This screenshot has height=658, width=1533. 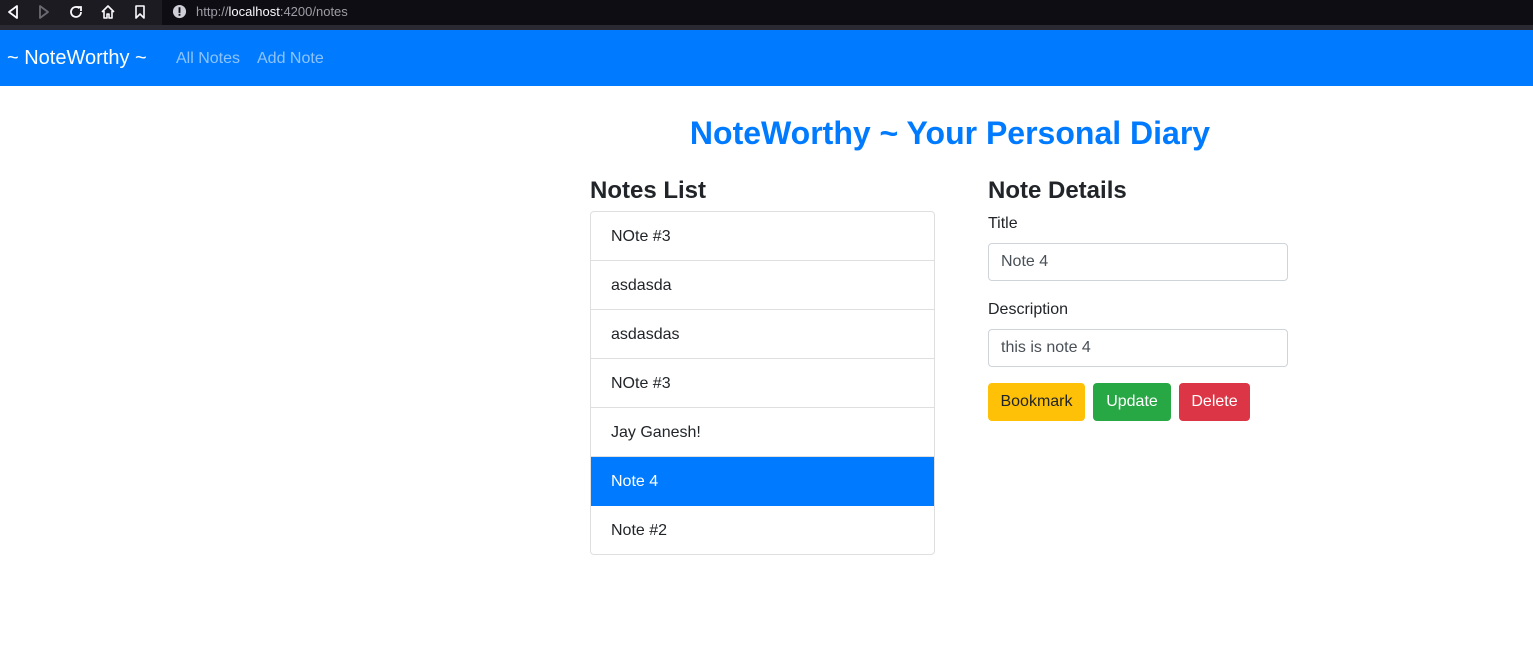 What do you see at coordinates (76, 12) in the screenshot?
I see `reload-icon` at bounding box center [76, 12].